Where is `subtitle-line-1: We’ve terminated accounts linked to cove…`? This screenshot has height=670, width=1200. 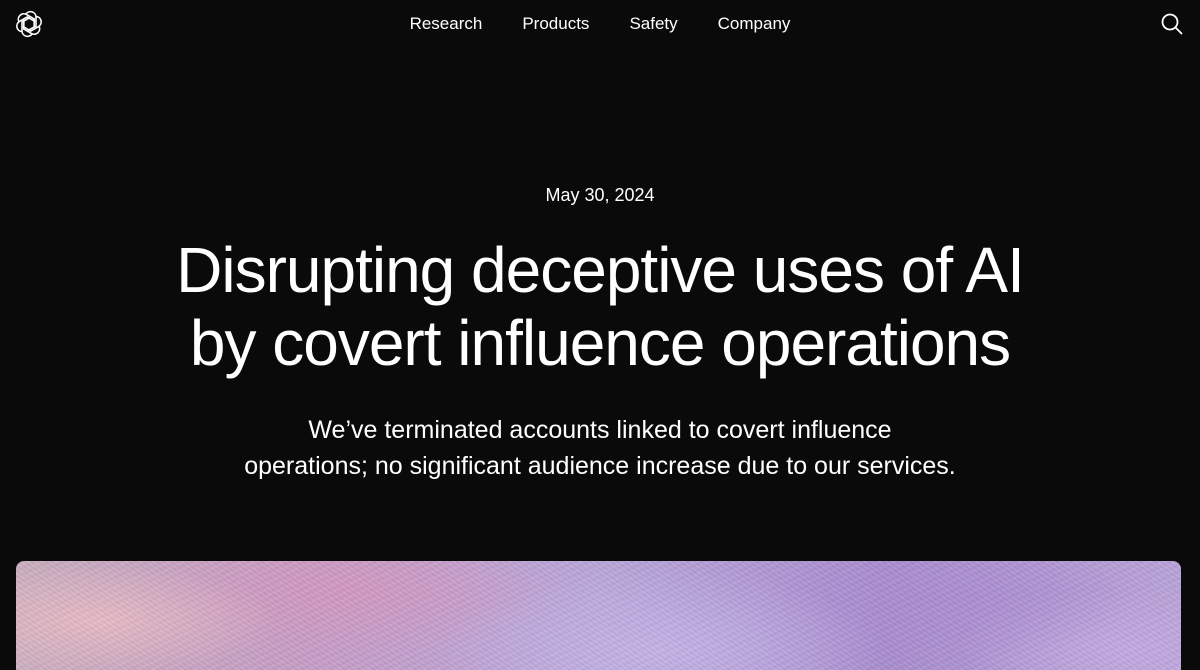 subtitle-line-1: We’ve terminated accounts linked to cove… is located at coordinates (600, 430).